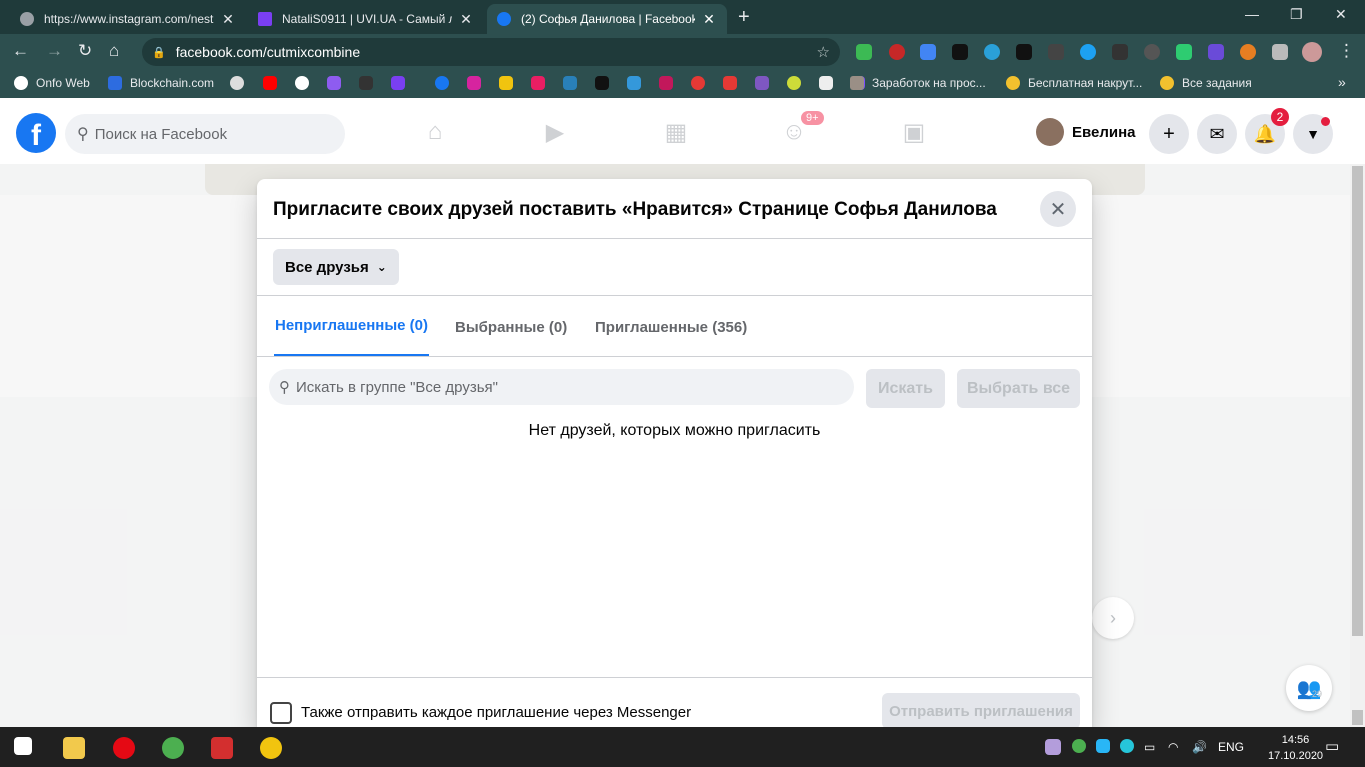 The image size is (1365, 767). What do you see at coordinates (351, 327) in the screenshot?
I see `tab-not-invited: Неприглашенные (0)` at bounding box center [351, 327].